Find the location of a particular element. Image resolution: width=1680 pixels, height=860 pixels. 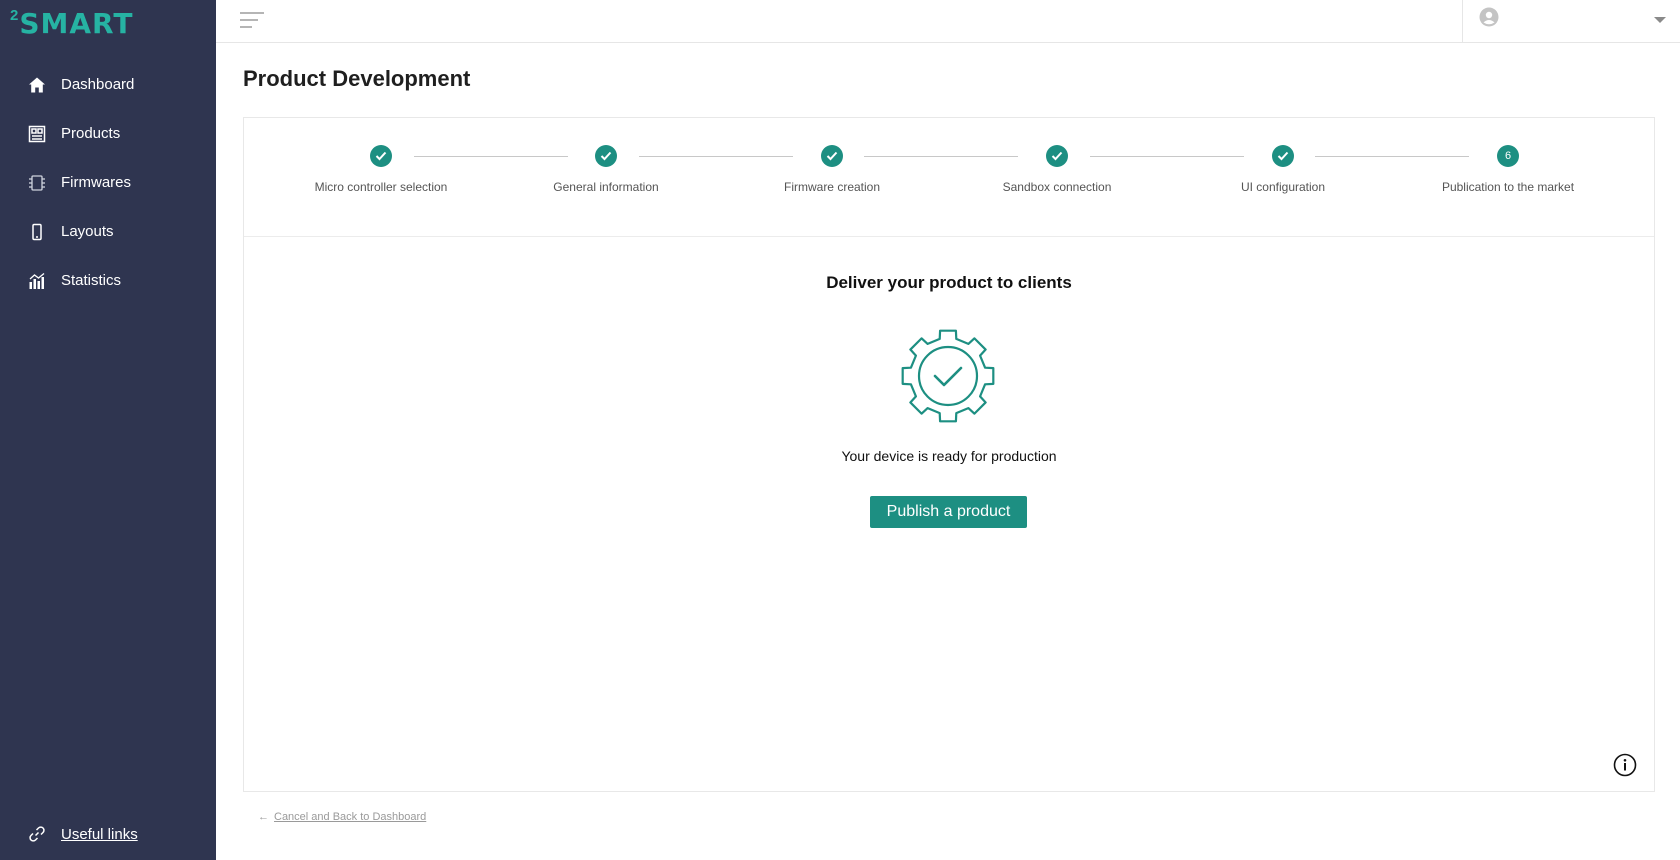

logo-text: SMART is located at coordinates (76, 23).